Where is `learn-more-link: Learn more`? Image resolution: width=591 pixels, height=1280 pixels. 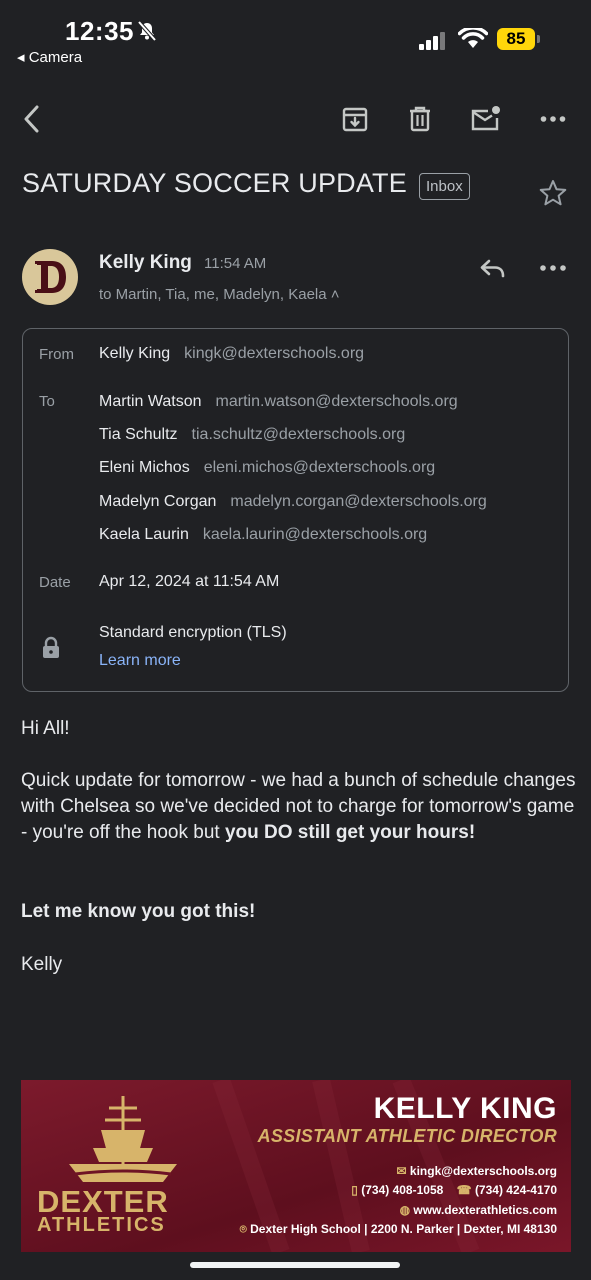 learn-more-link: Learn more is located at coordinates (140, 661).